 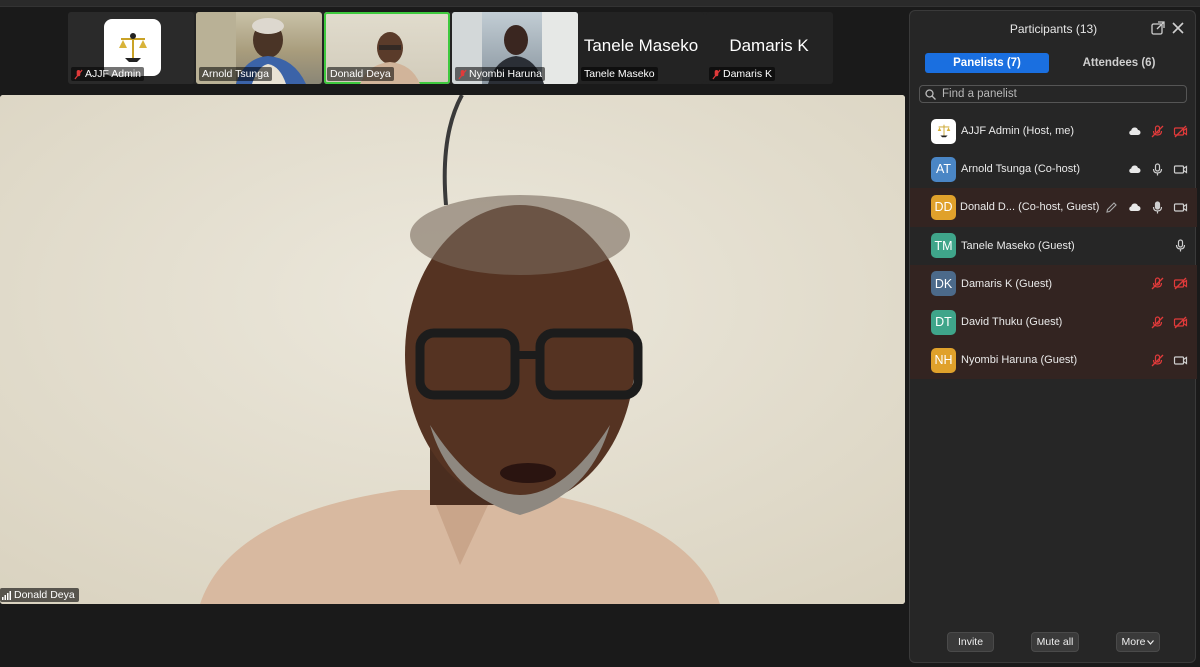 I want to click on window-top-bar, so click(x=600, y=3).